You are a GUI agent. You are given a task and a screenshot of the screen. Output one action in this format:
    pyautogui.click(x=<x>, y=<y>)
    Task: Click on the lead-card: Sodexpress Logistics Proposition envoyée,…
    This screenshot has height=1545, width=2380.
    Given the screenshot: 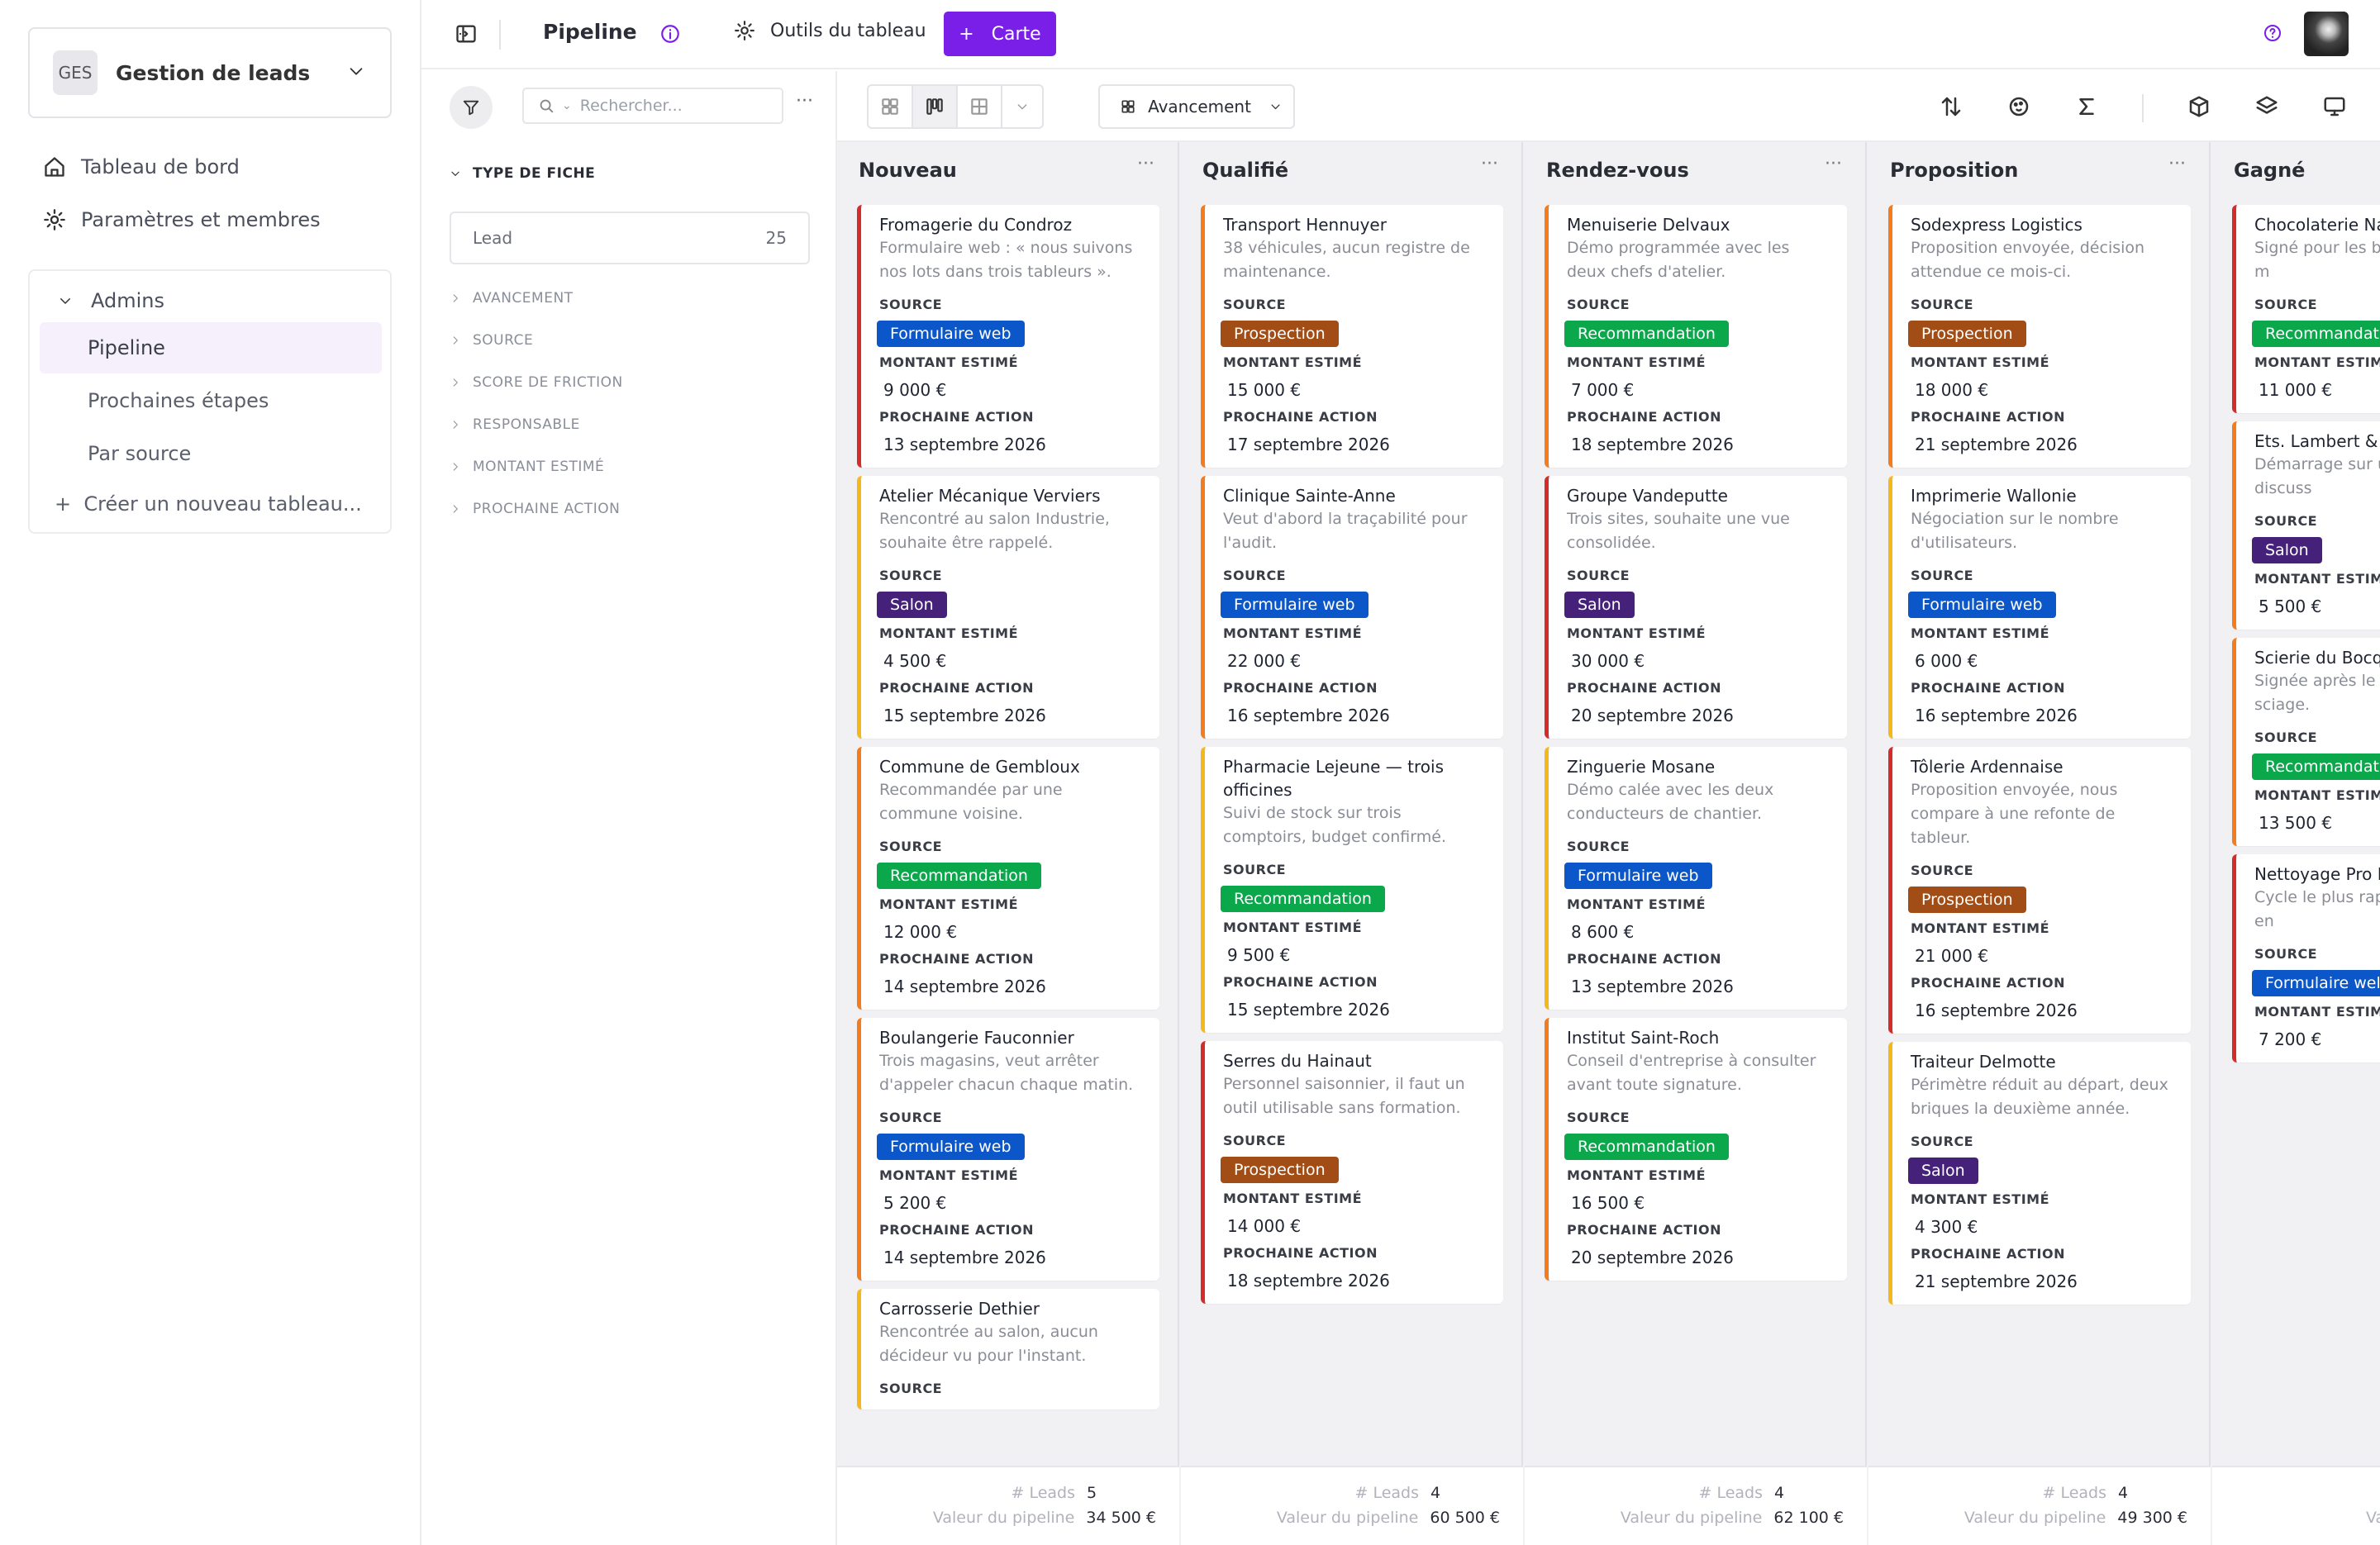 What is the action you would take?
    pyautogui.click(x=2039, y=336)
    